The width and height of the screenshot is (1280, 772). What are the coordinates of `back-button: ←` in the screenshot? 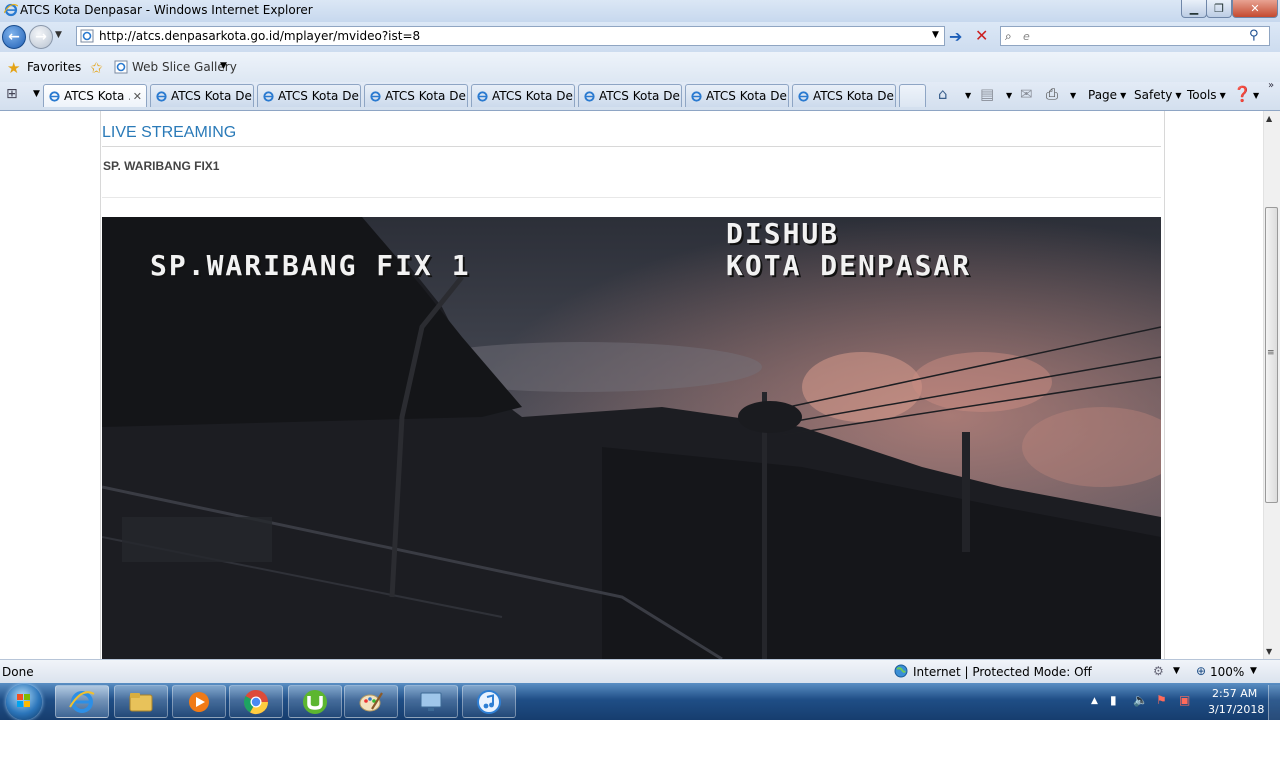 It's located at (14, 37).